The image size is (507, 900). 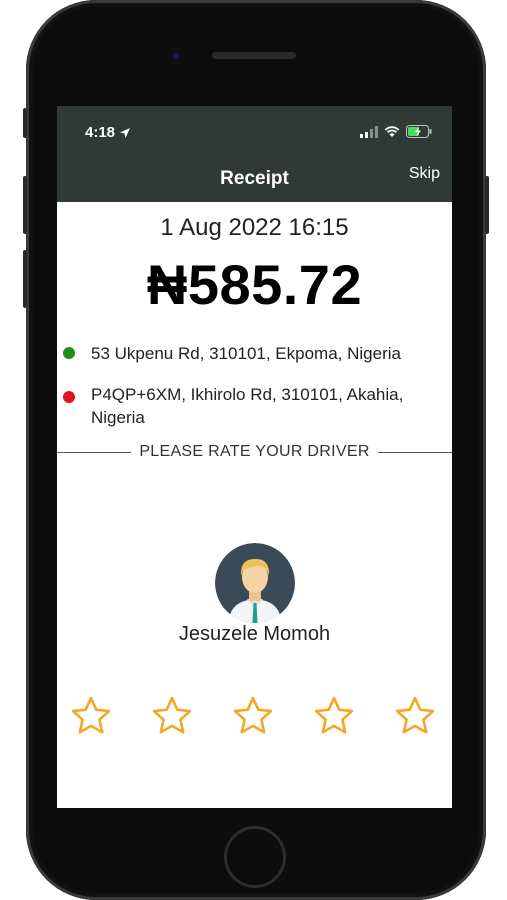 I want to click on front-camera, so click(x=176, y=56).